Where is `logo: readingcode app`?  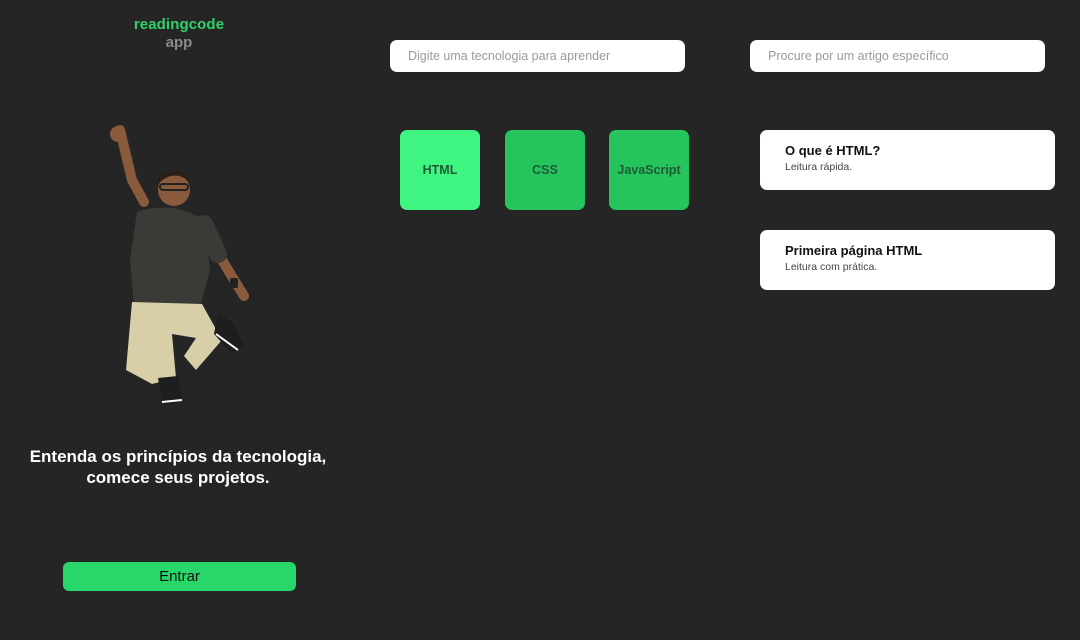 logo: readingcode app is located at coordinates (179, 34).